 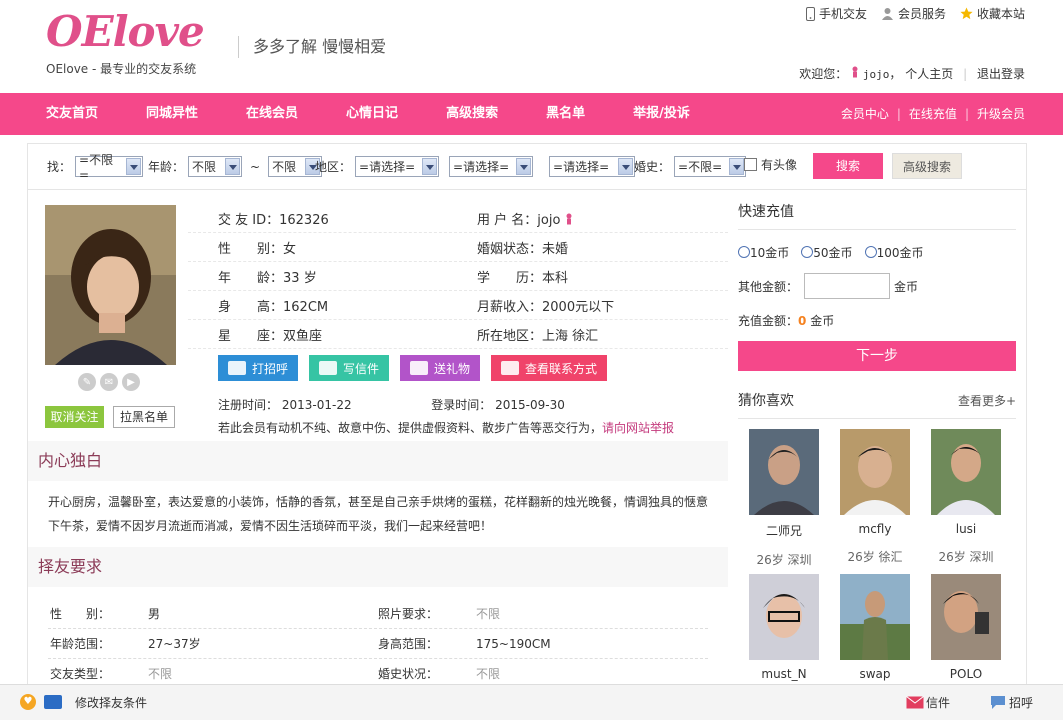 What do you see at coordinates (833, 253) in the screenshot?
I see `recharge-option-label: 50金币` at bounding box center [833, 253].